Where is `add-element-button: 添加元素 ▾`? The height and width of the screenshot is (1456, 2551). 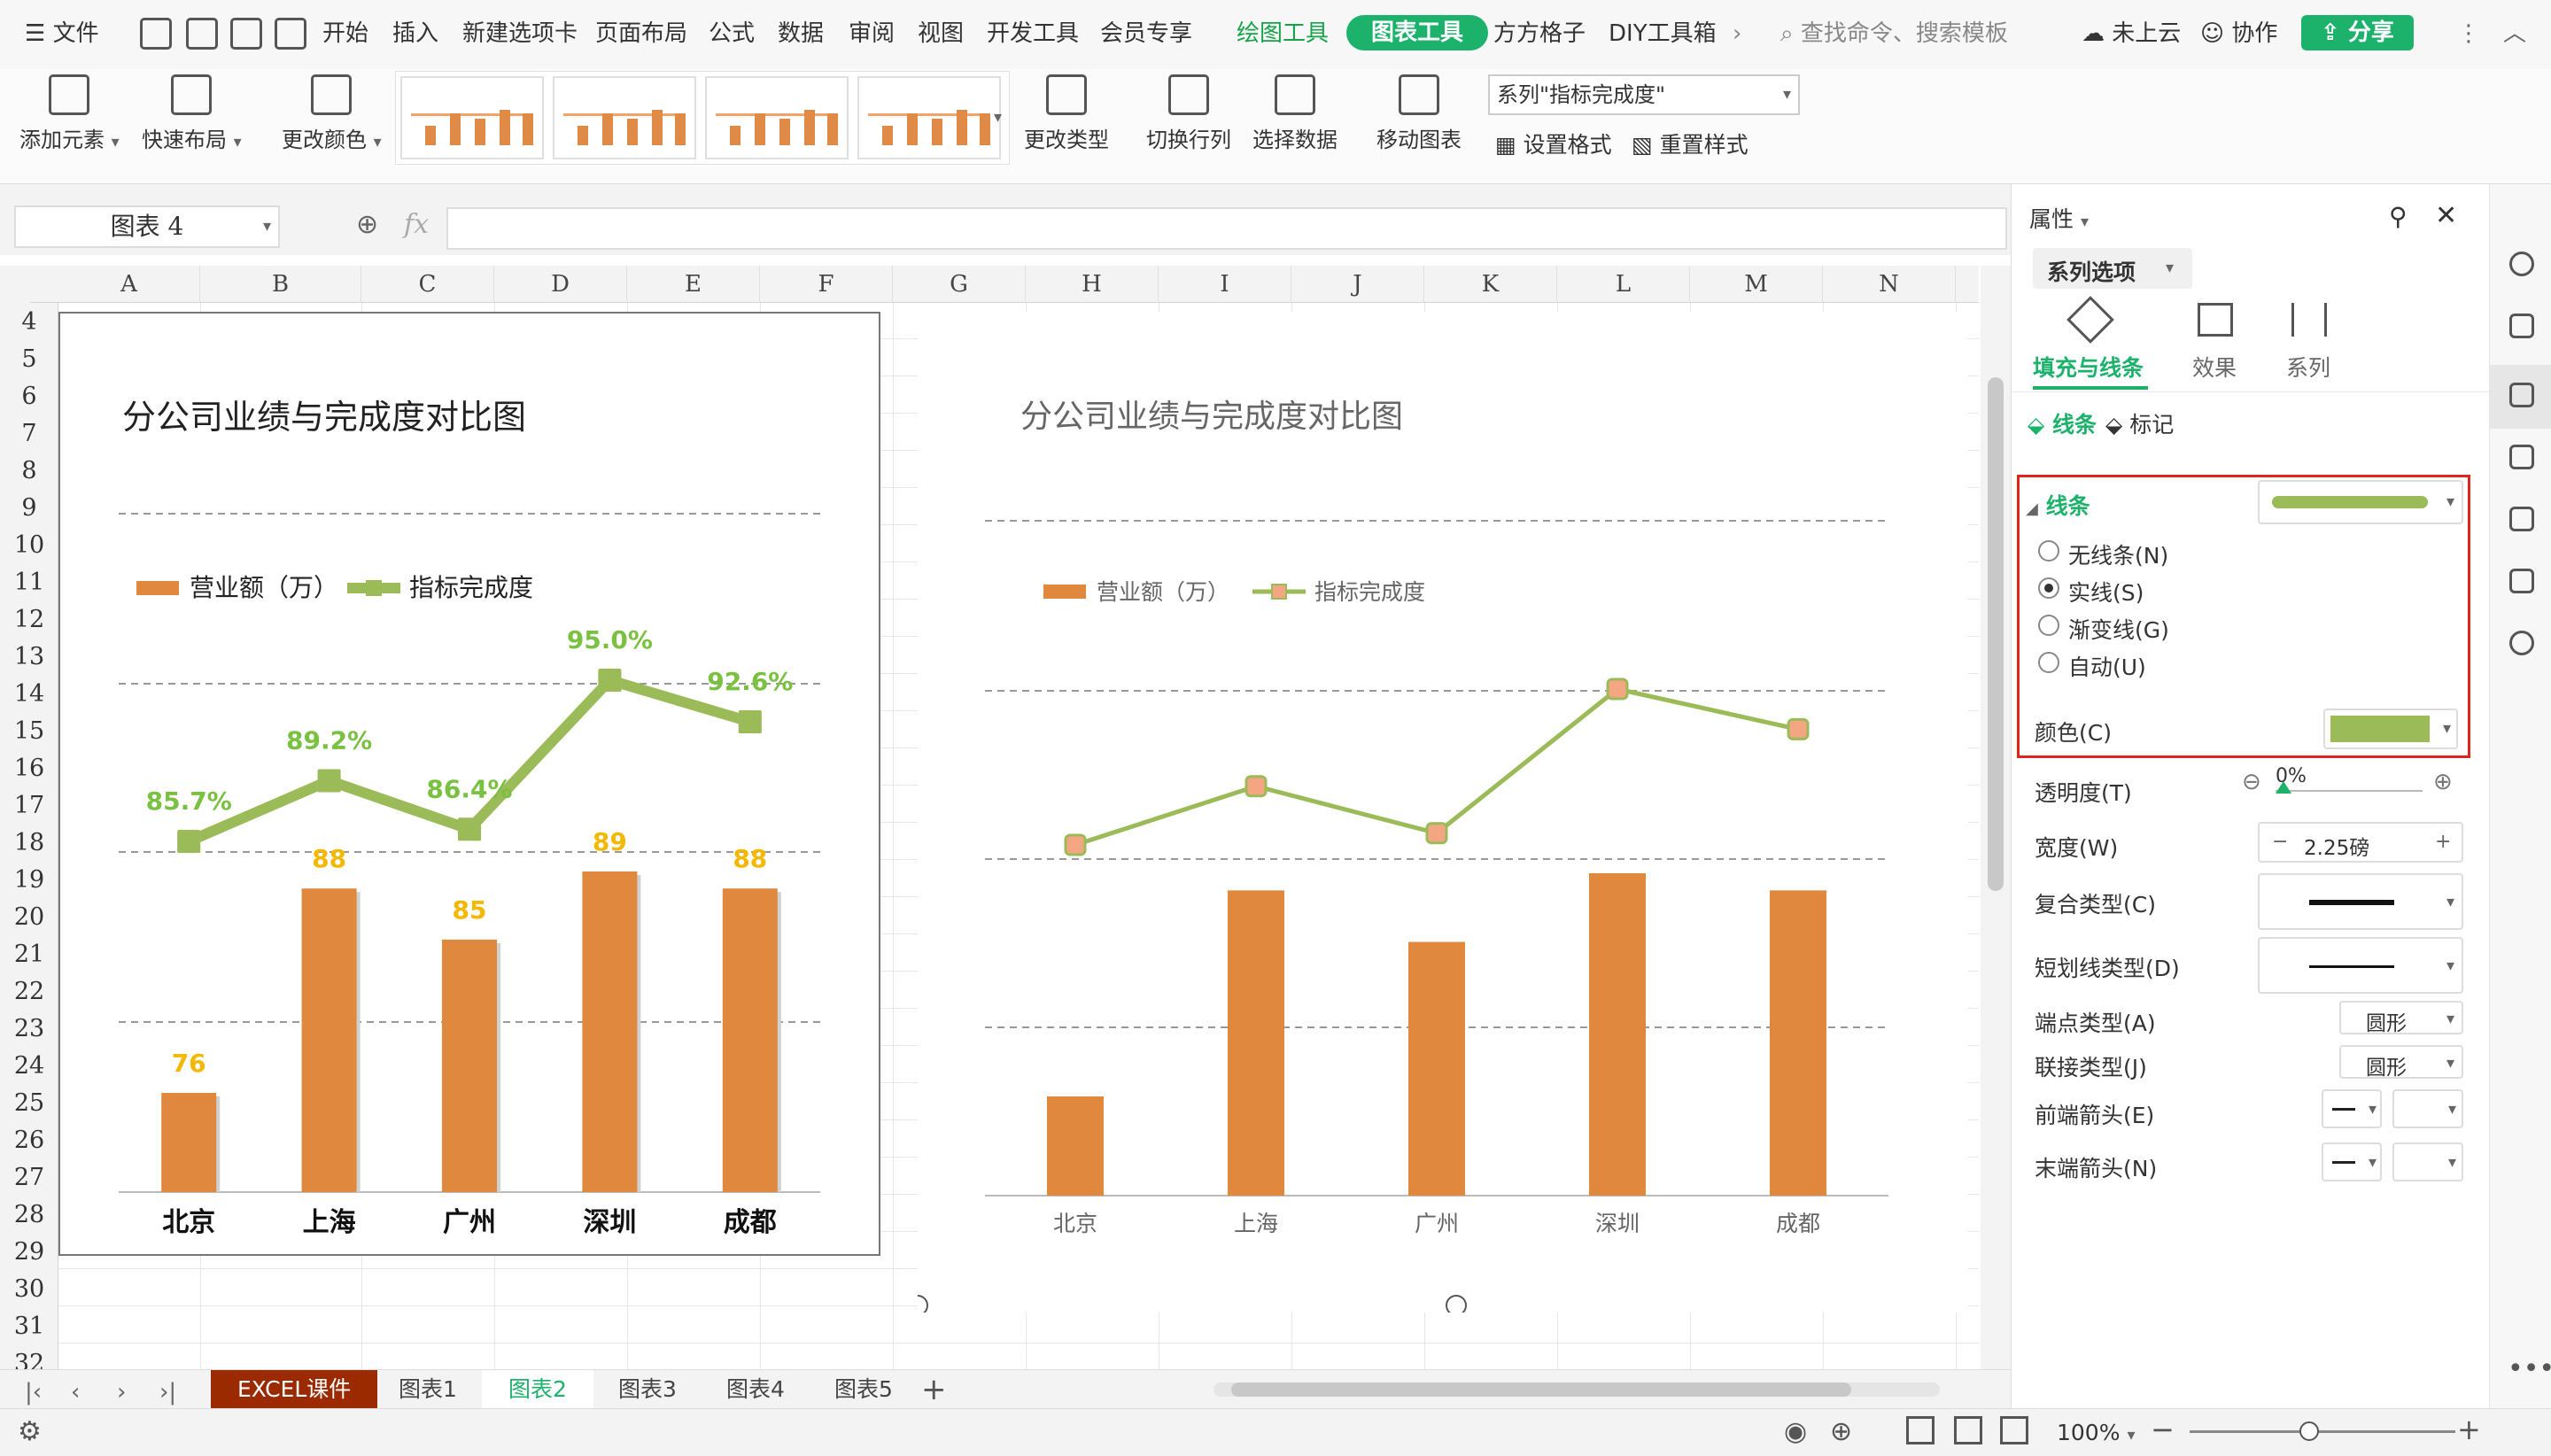 add-element-button: 添加元素 ▾ is located at coordinates (70, 113).